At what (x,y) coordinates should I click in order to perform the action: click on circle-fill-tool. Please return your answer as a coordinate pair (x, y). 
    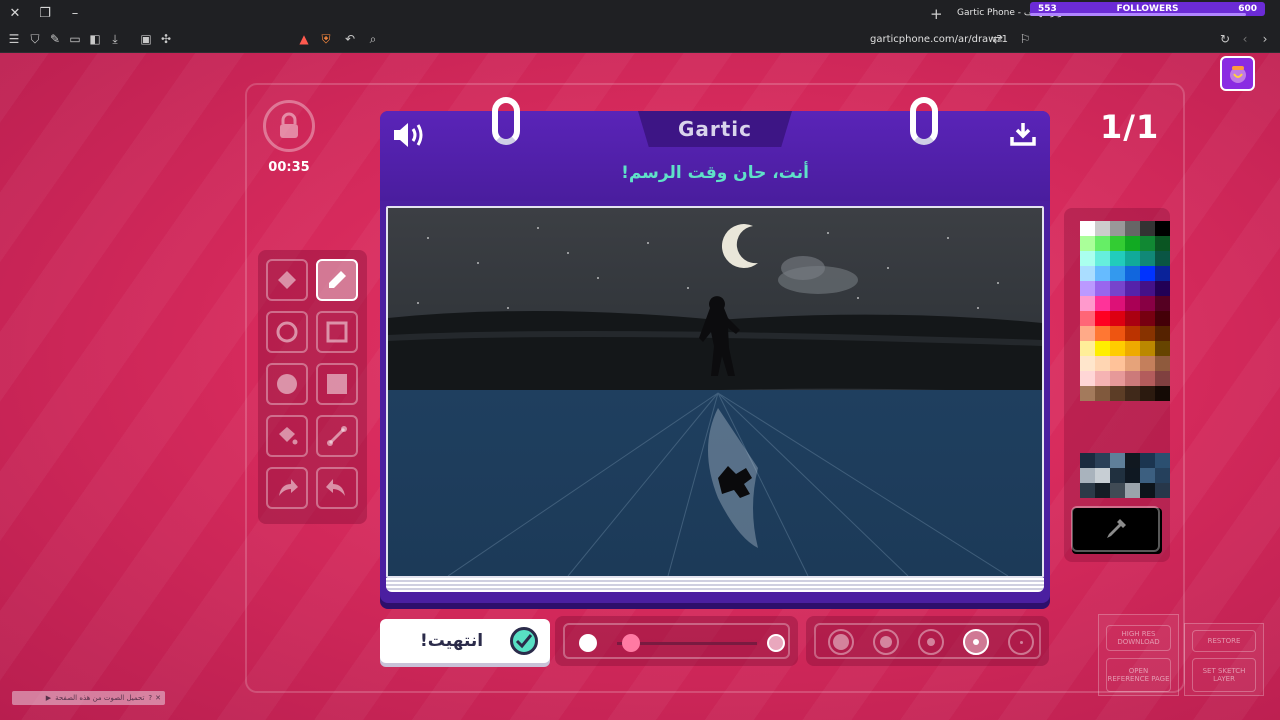
    Looking at the image, I should click on (287, 384).